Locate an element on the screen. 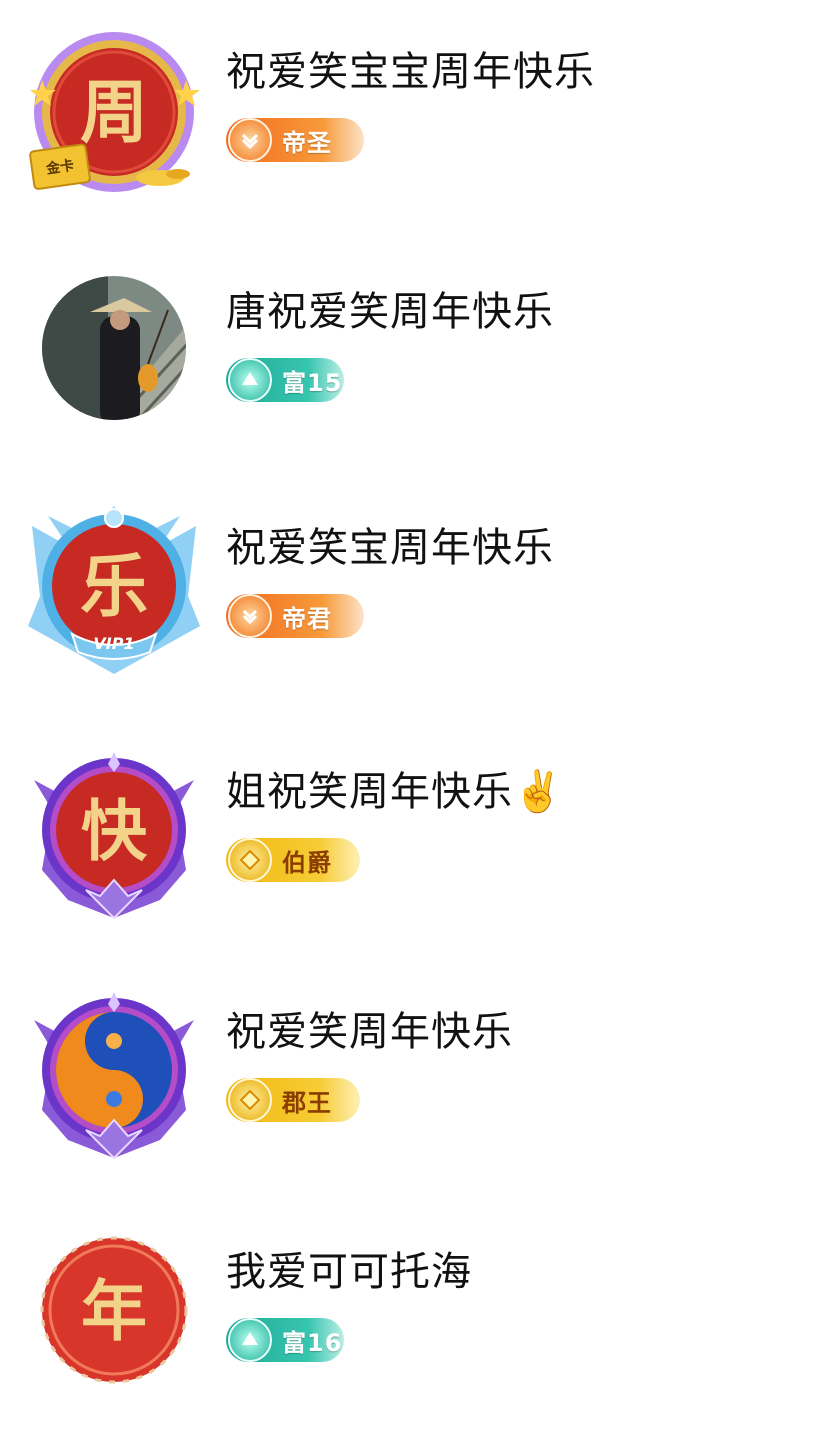 The width and height of the screenshot is (823, 1449). avatar-char: 年 is located at coordinates (114, 1311).